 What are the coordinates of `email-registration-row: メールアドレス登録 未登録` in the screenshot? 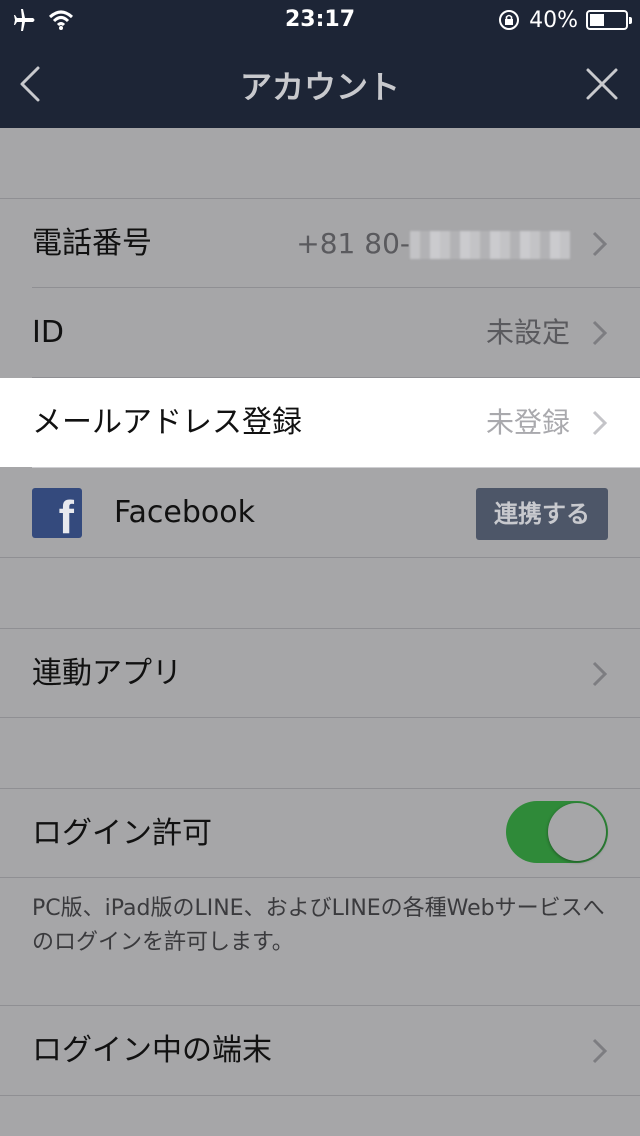 It's located at (320, 422).